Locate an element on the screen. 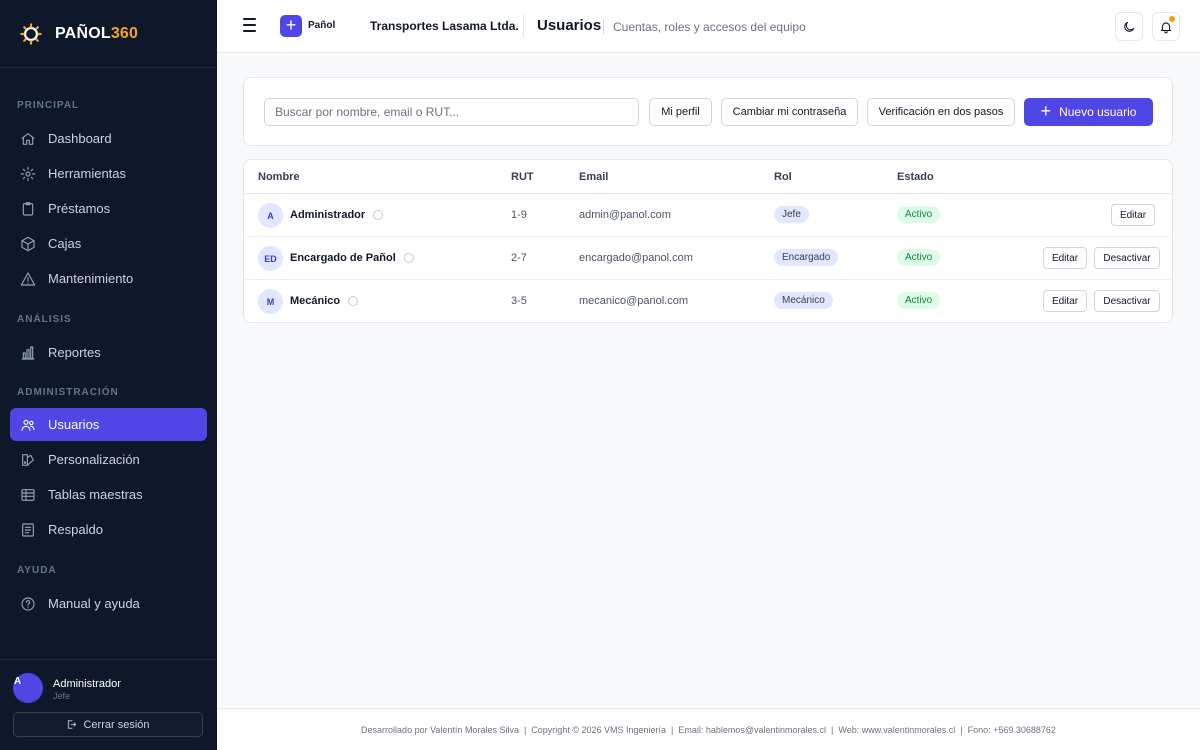 The width and height of the screenshot is (1200, 750). change-password-button: Cambiar mi contraseña is located at coordinates (789, 112).